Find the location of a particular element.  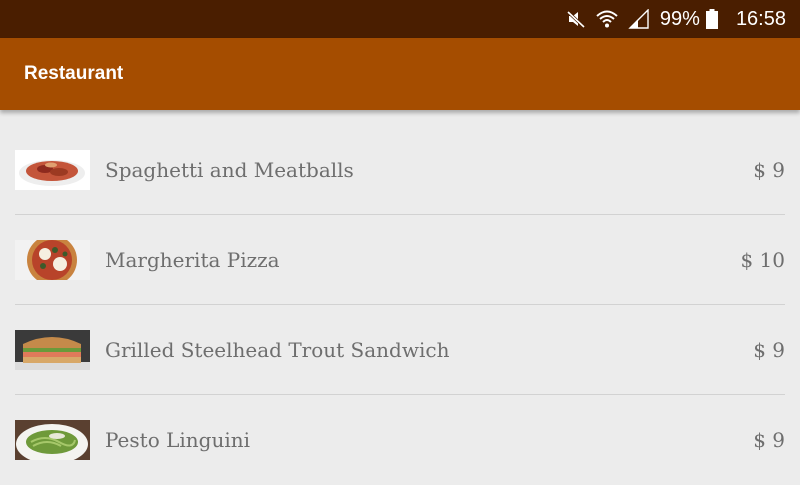

dish-name: Margherita Pizza is located at coordinates (192, 259).